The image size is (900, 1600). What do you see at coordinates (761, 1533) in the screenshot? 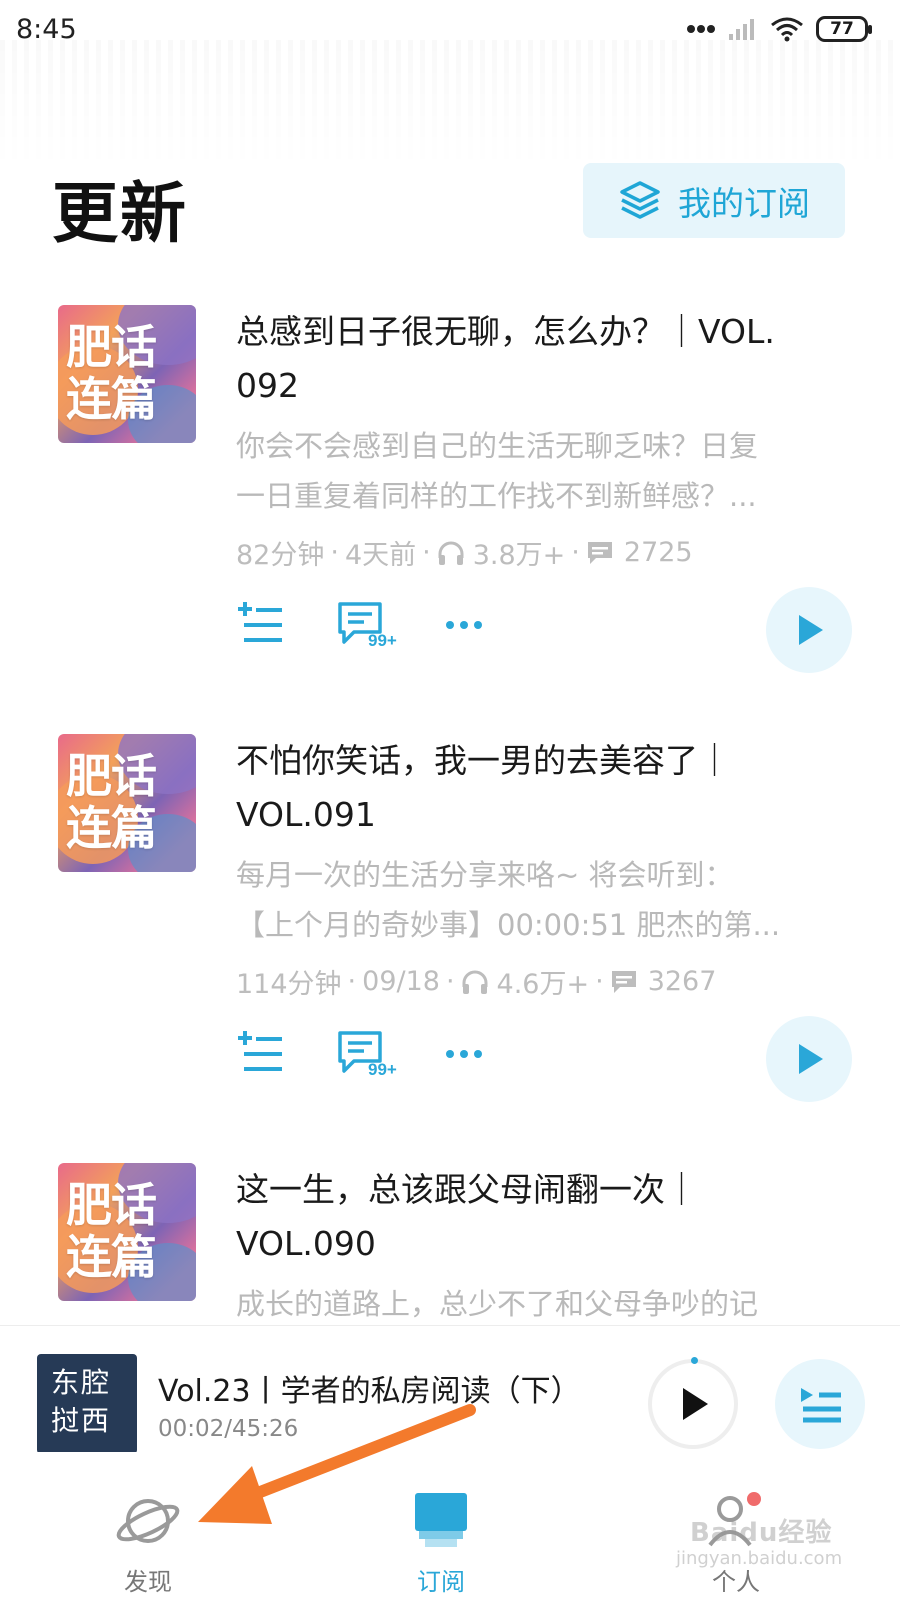
I see `watermark-brand: Baidu经验` at bounding box center [761, 1533].